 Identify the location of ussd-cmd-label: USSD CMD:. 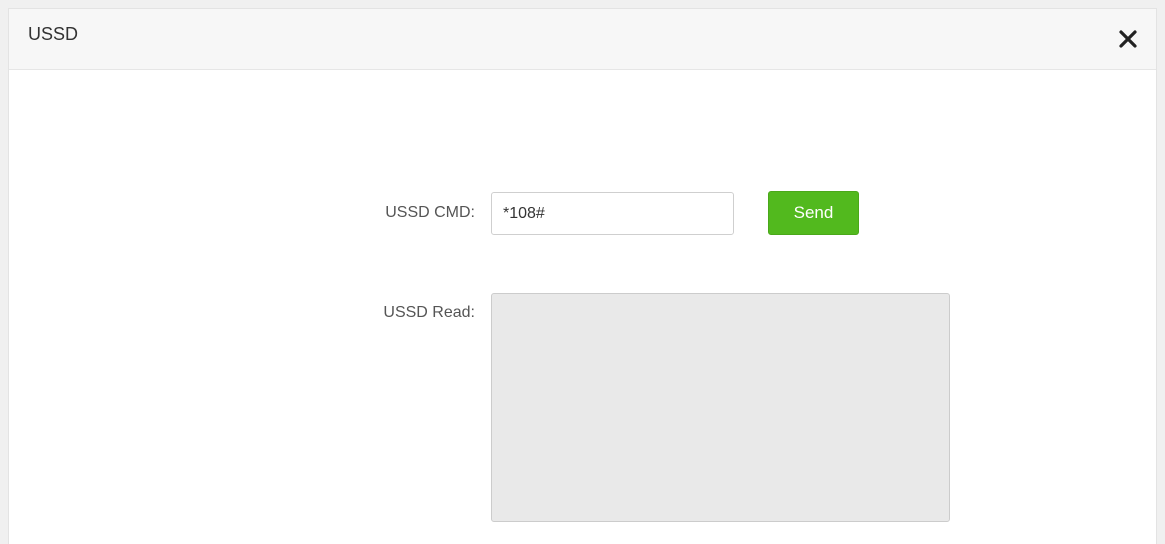
(430, 212).